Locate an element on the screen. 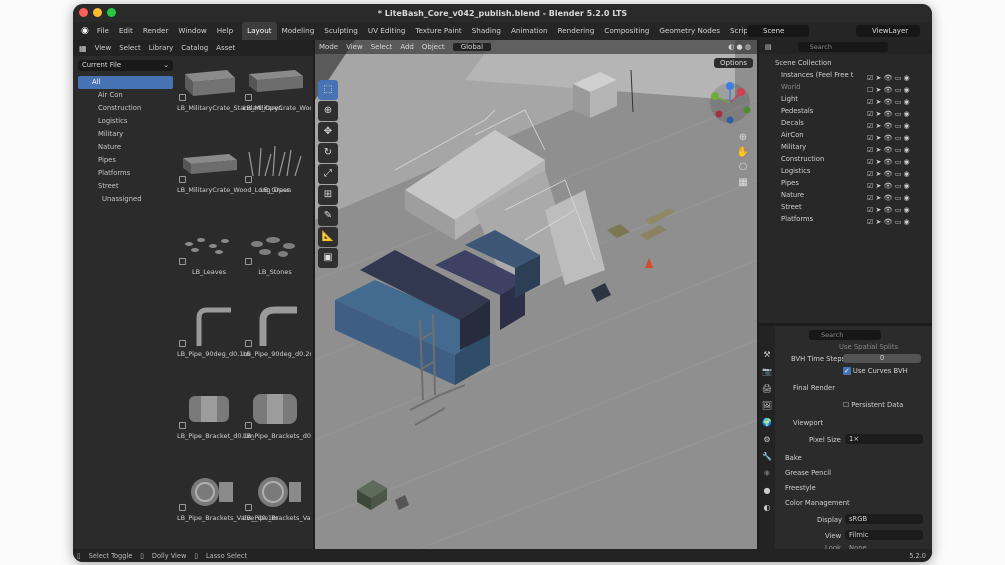 Image resolution: width=1005 pixels, height=565 pixels. zoom-button is located at coordinates (111, 12).